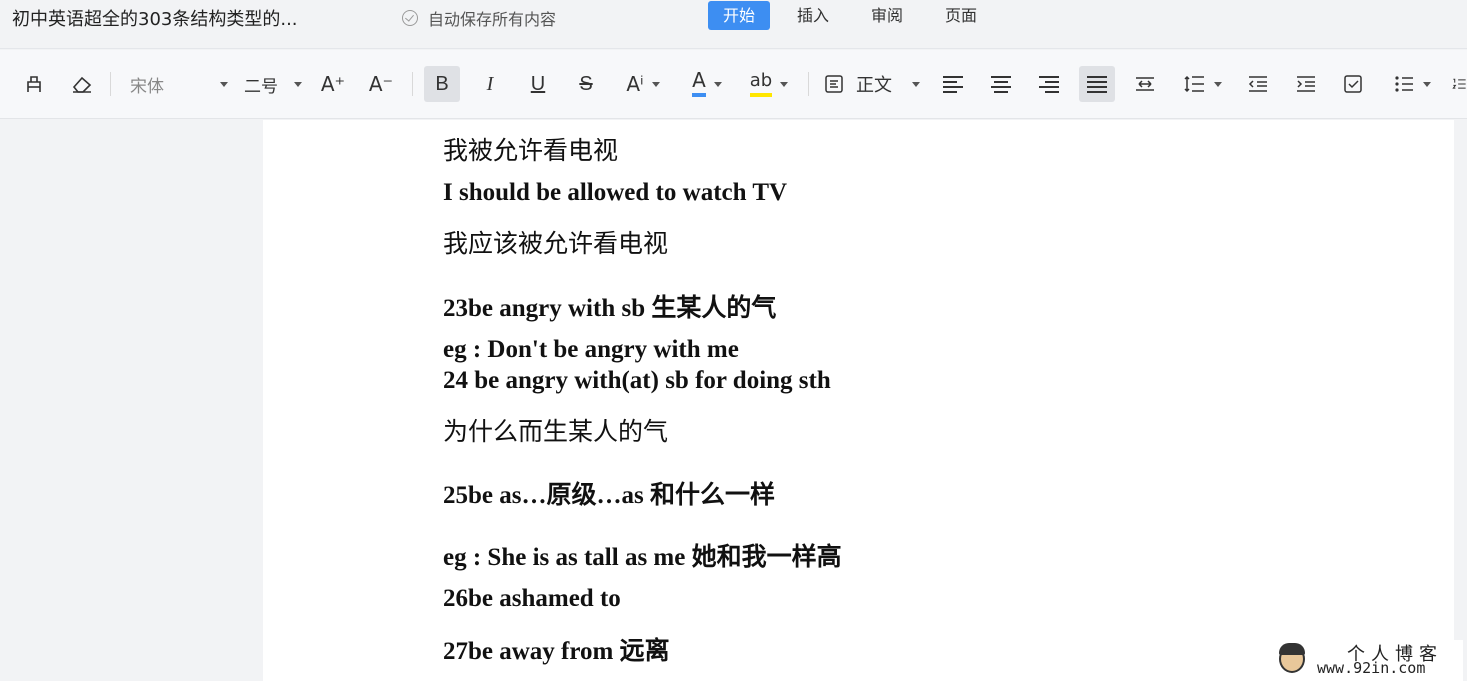 Image resolution: width=1467 pixels, height=681 pixels. What do you see at coordinates (179, 84) in the screenshot?
I see `font-family-select: 宋体` at bounding box center [179, 84].